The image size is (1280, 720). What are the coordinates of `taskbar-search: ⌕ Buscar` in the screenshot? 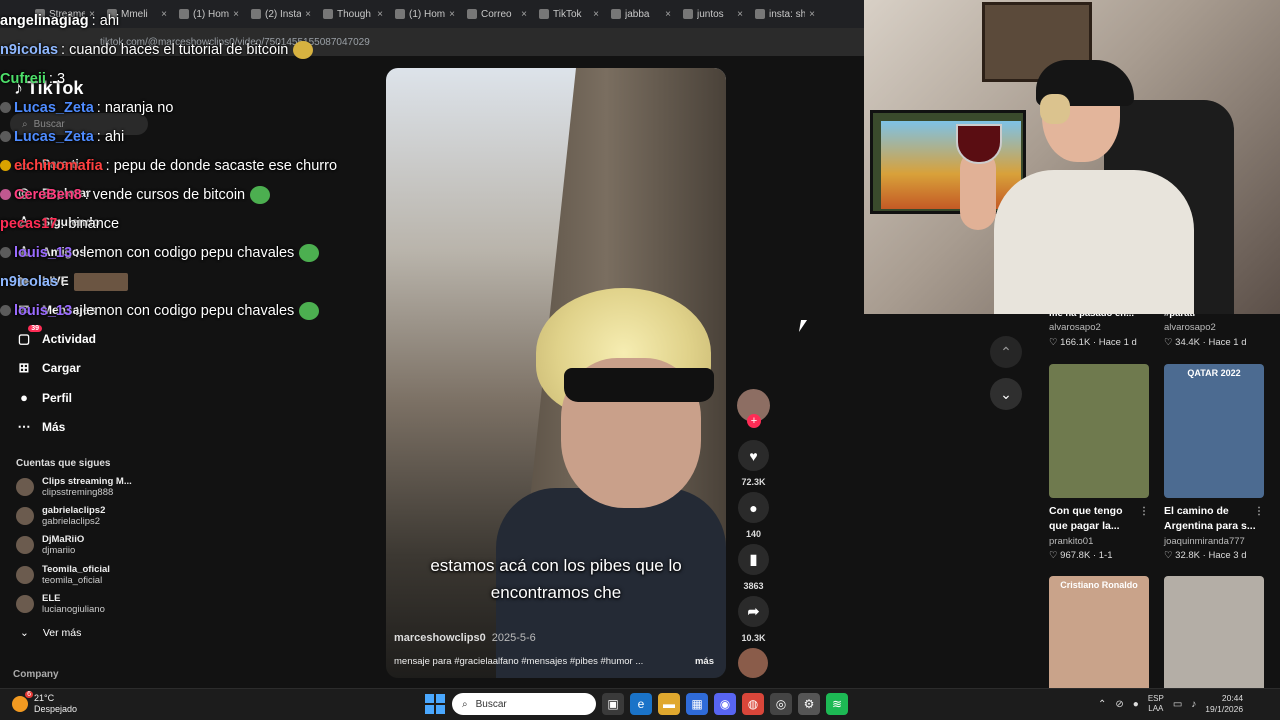 It's located at (524, 704).